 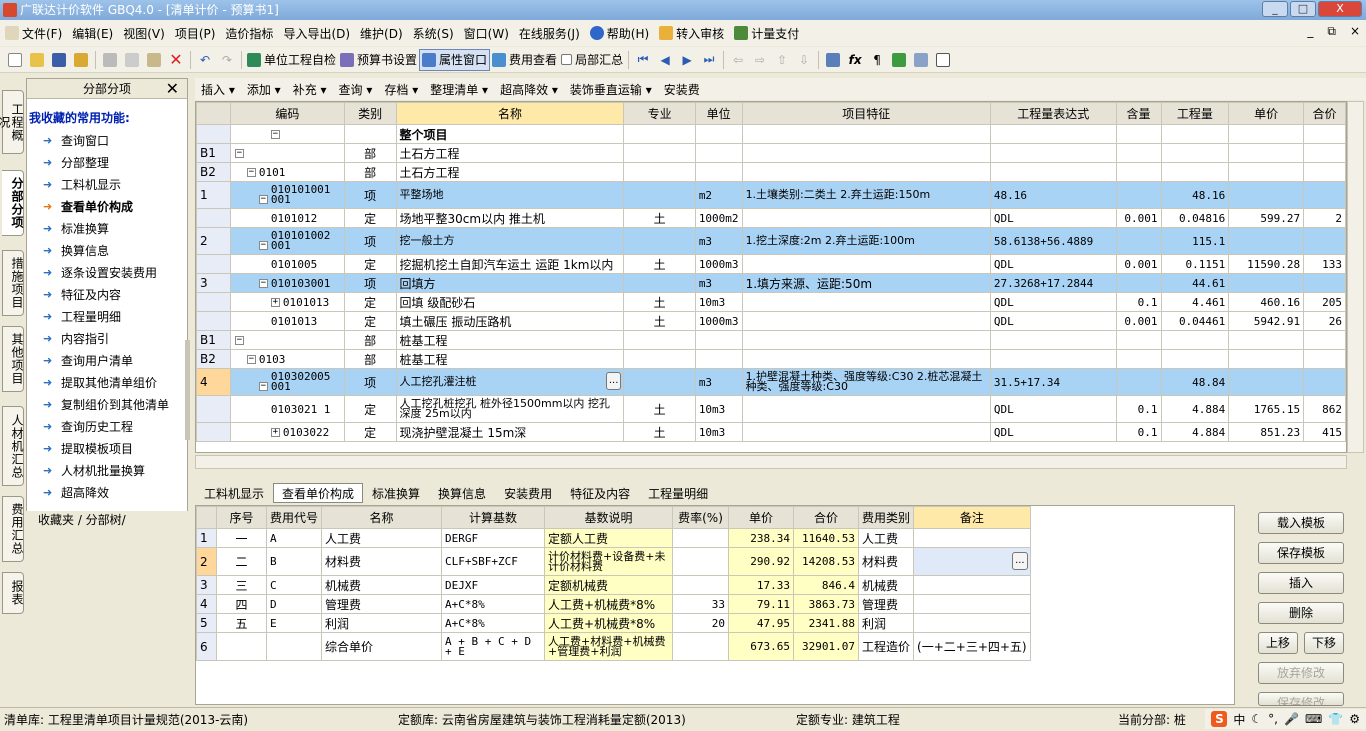 What do you see at coordinates (826, 623) in the screenshot?
I see `unit-price-cell-total: 2341.88` at bounding box center [826, 623].